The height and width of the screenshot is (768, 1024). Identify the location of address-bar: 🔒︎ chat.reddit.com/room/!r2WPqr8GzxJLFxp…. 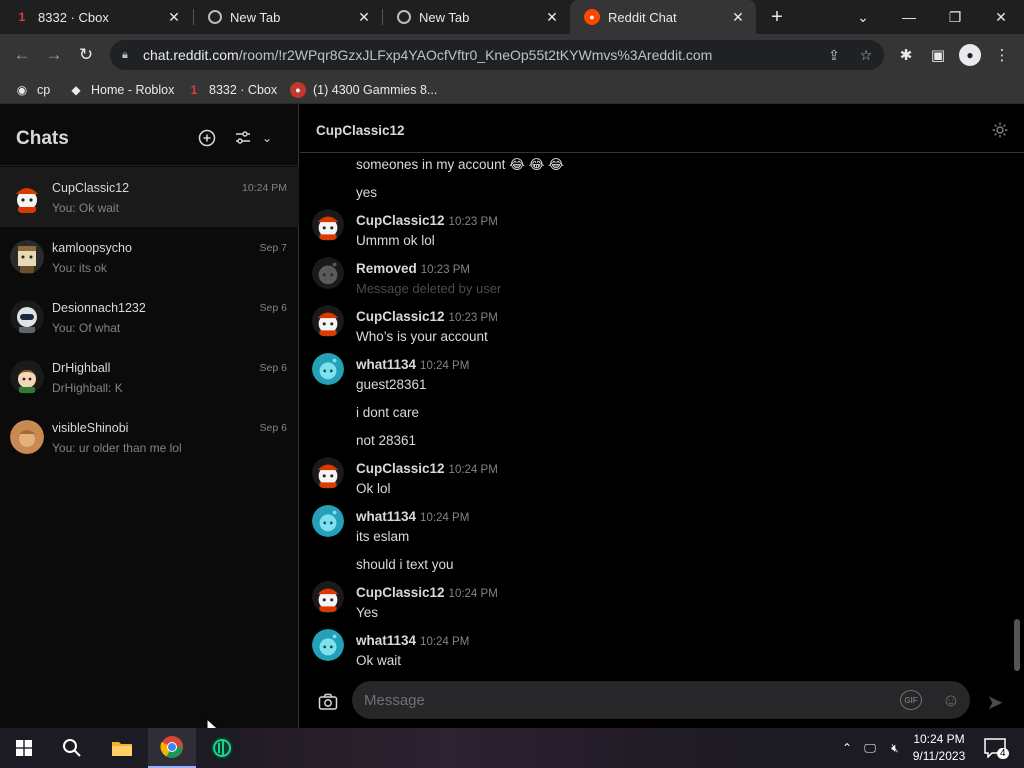
(497, 55).